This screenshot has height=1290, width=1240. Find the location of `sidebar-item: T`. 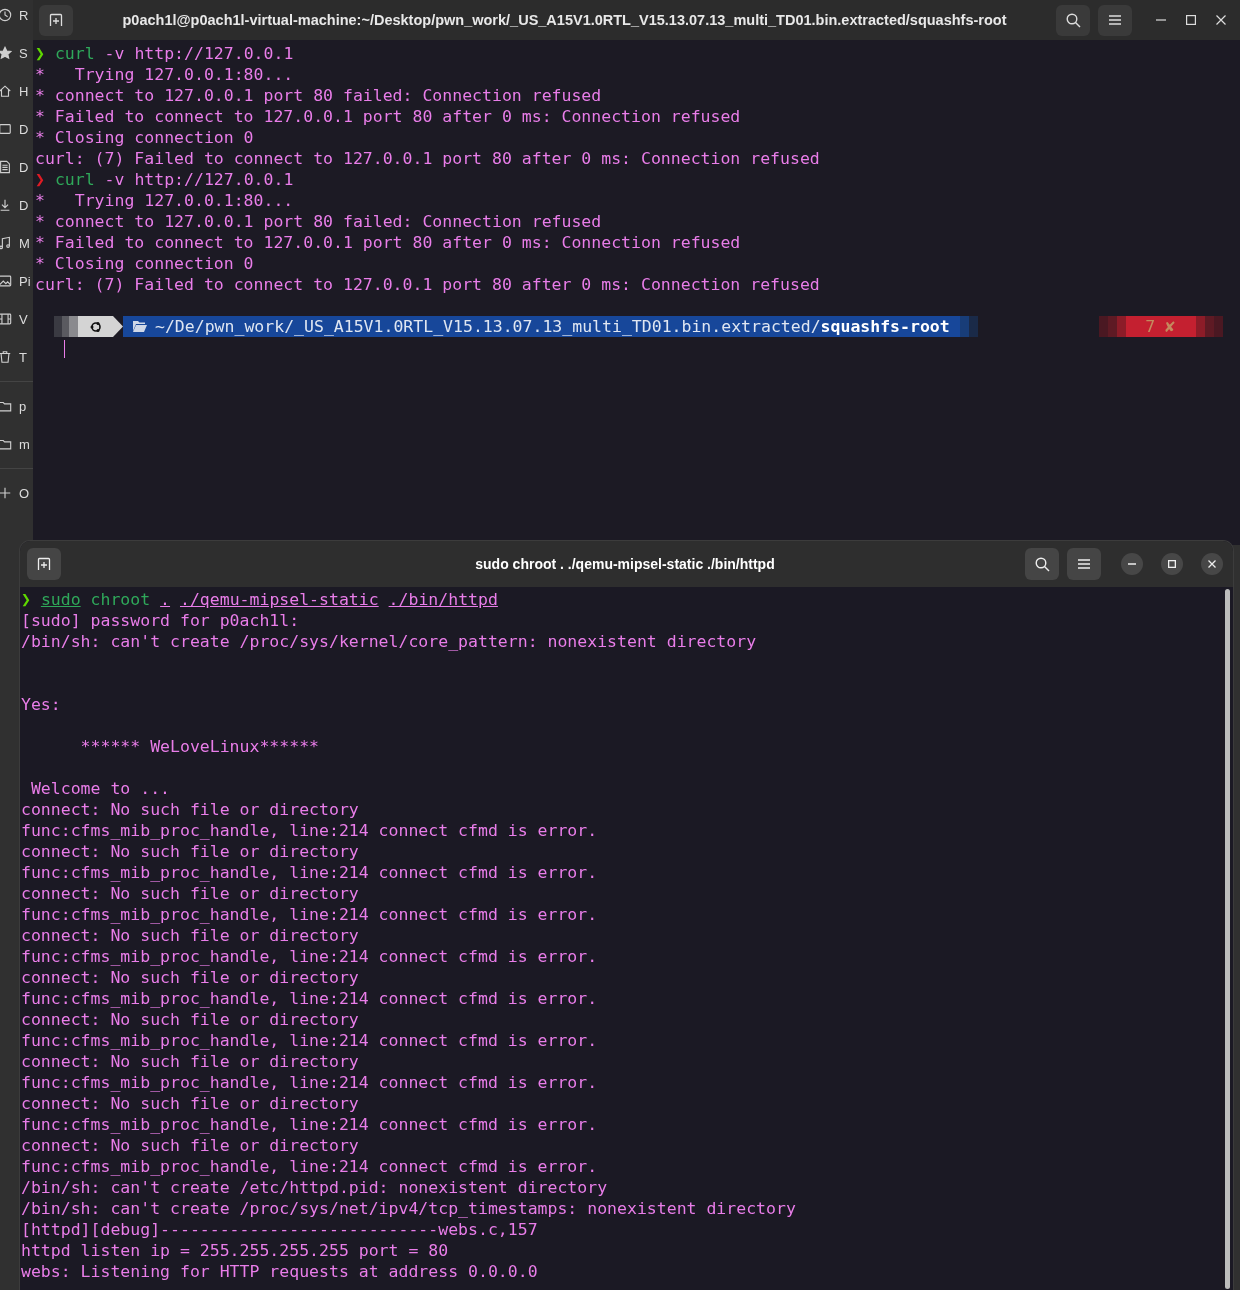

sidebar-item: T is located at coordinates (23, 357).